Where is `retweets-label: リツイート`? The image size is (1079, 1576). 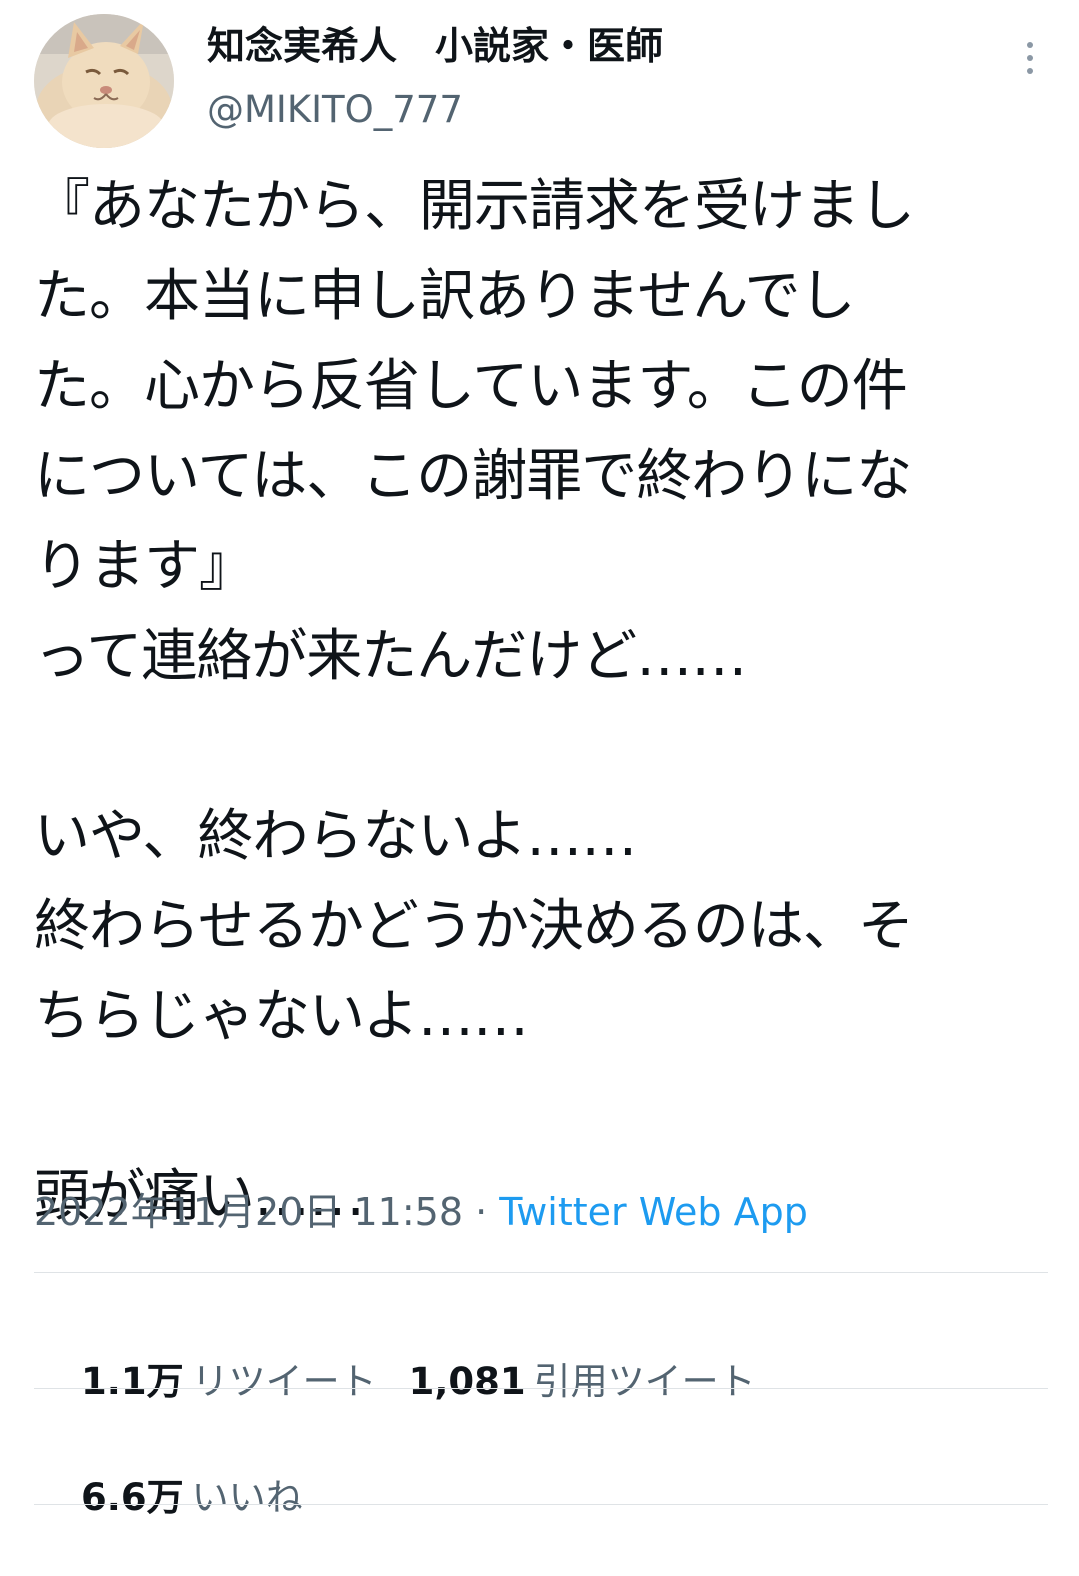
retweets-label: リツイート is located at coordinates (284, 1381).